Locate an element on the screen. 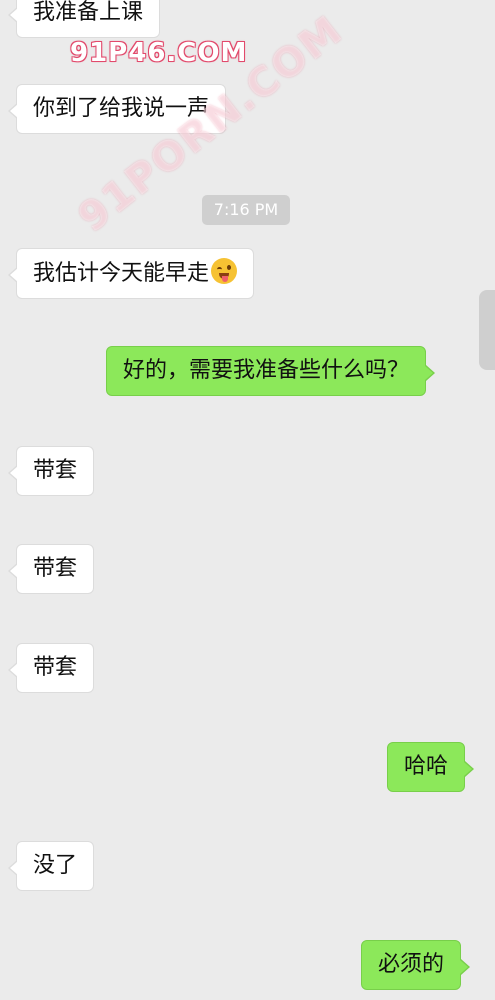 Image resolution: width=495 pixels, height=1000 pixels. message-text: 必须的 is located at coordinates (411, 964).